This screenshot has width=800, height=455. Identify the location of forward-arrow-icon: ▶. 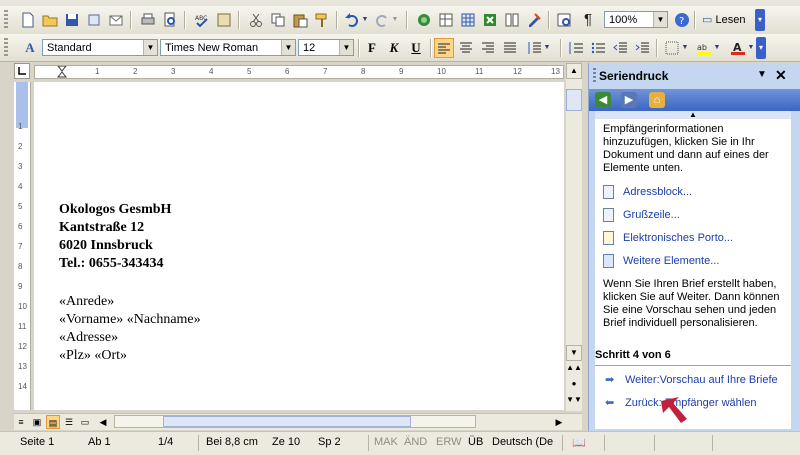
(629, 100).